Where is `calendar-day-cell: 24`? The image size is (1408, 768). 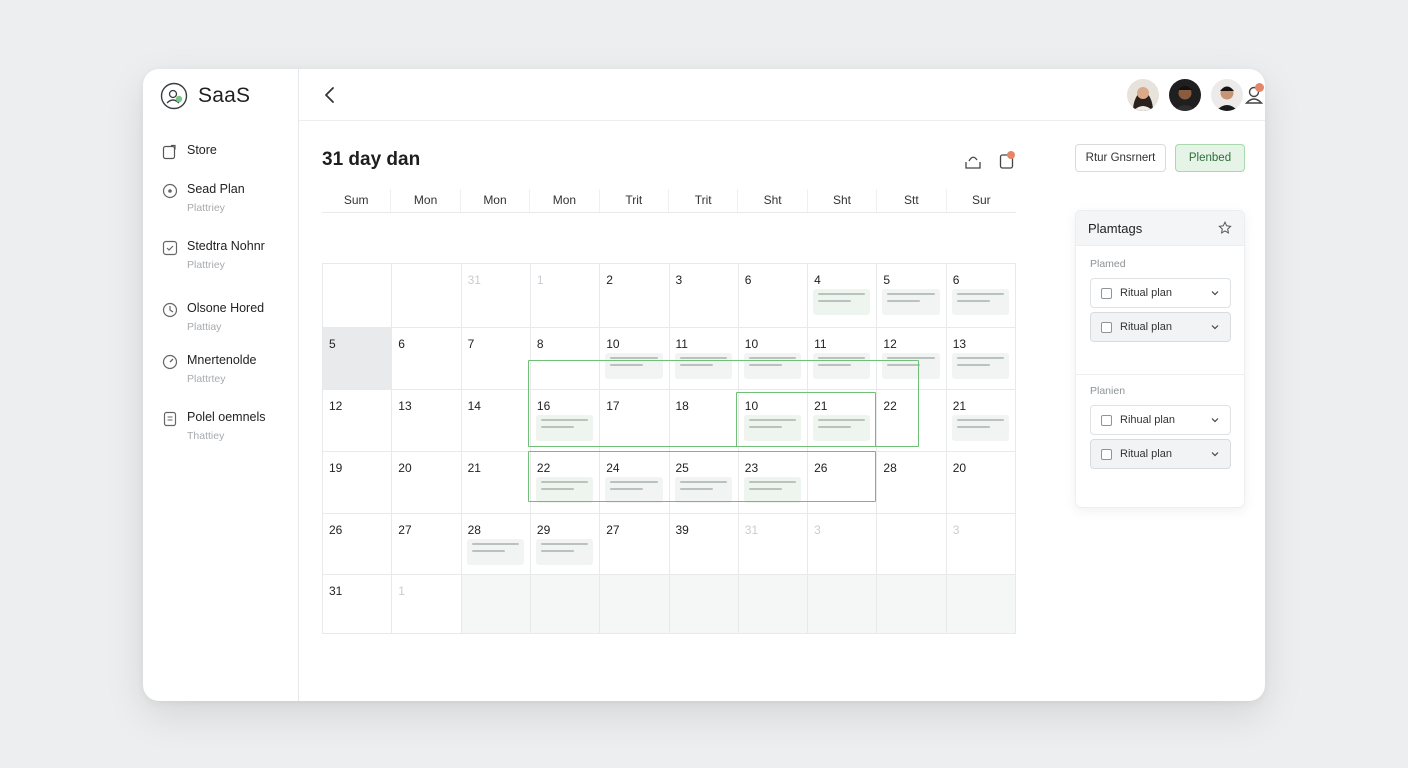
calendar-day-cell: 24 is located at coordinates (635, 483).